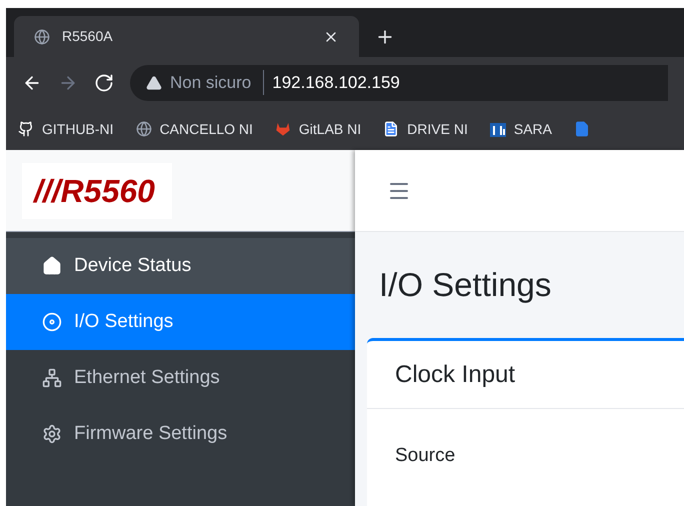 The height and width of the screenshot is (506, 684). Describe the element at coordinates (180, 434) in the screenshot. I see `sidebar-item: Firmware Settings` at that location.